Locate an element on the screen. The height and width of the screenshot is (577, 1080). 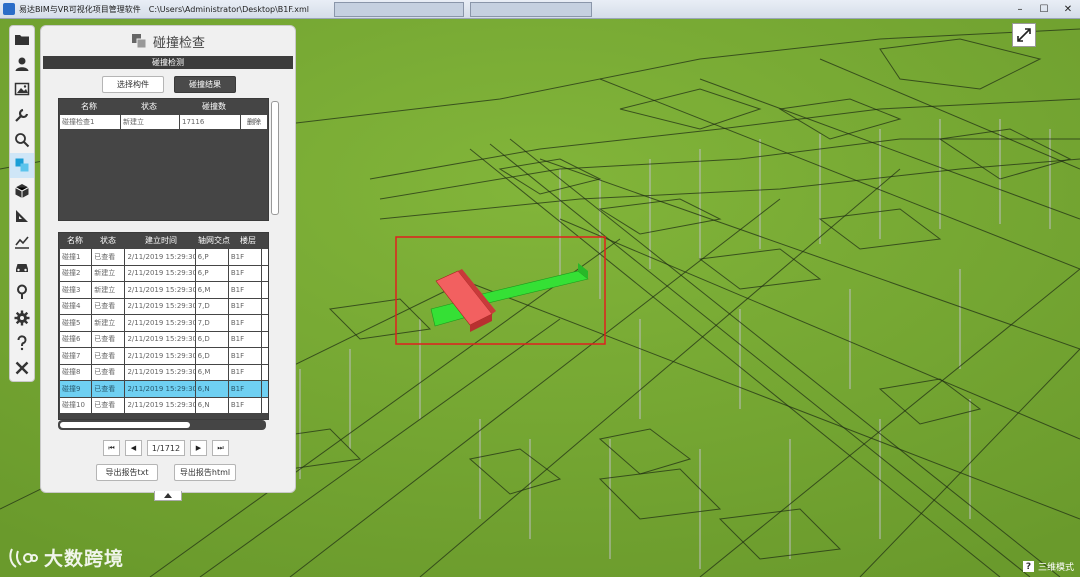
first-page-button: ⏮ is located at coordinates (111, 448).